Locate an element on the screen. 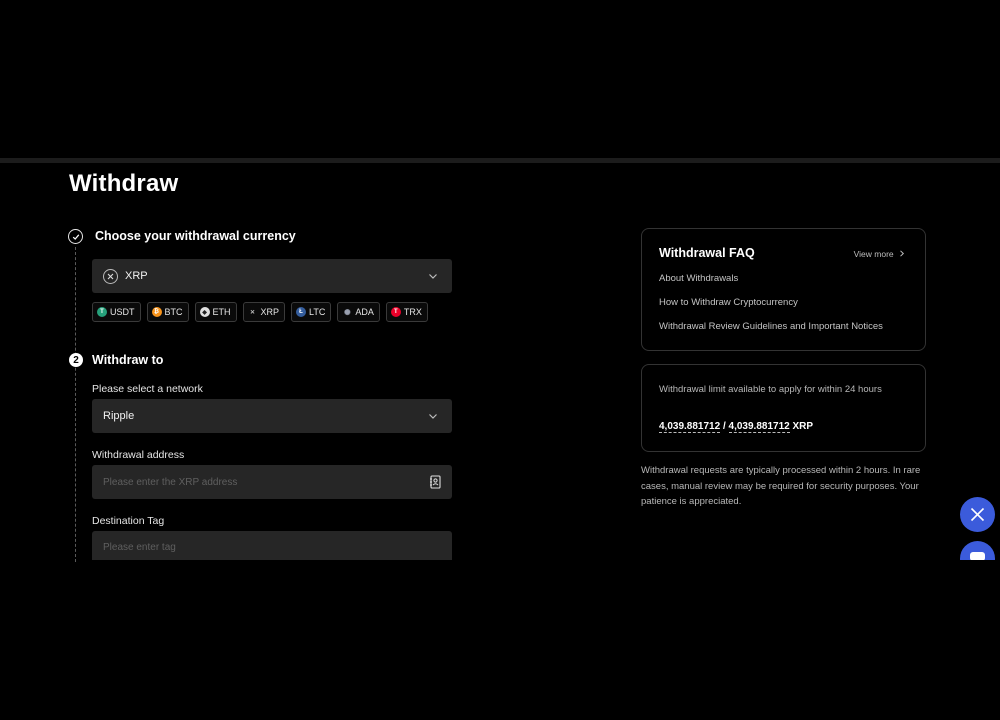 The image size is (1000, 720). faq-link-about-withdrawals: About Withdrawals is located at coordinates (698, 278).